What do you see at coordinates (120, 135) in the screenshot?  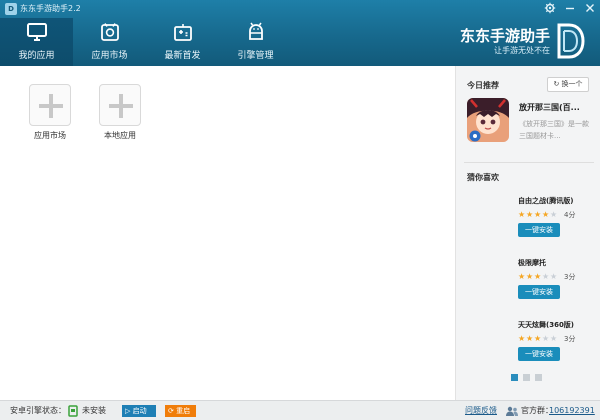 I see `app-tile-label: 本地应用` at bounding box center [120, 135].